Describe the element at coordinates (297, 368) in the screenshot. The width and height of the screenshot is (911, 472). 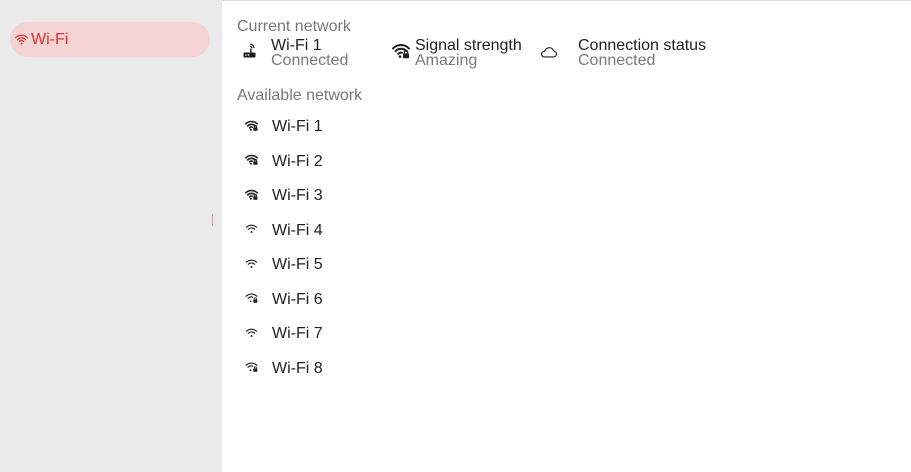
I see `network-name: Wi-Fi 8` at that location.